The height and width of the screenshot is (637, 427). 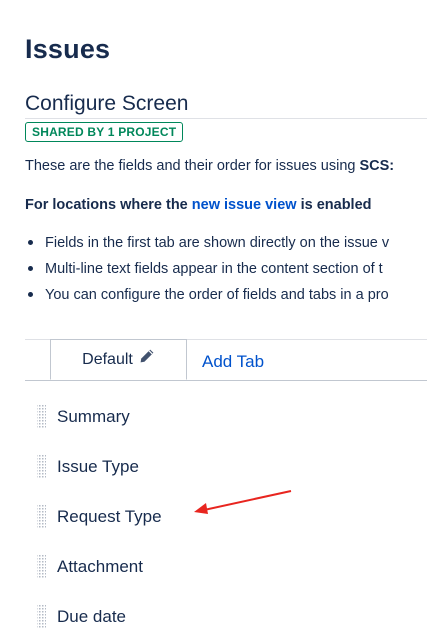 What do you see at coordinates (107, 103) in the screenshot?
I see `screen-title: Configure Screen` at bounding box center [107, 103].